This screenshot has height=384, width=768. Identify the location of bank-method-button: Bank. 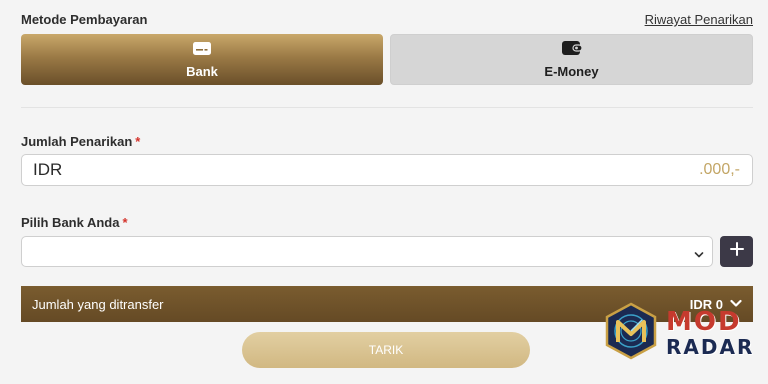
(202, 59).